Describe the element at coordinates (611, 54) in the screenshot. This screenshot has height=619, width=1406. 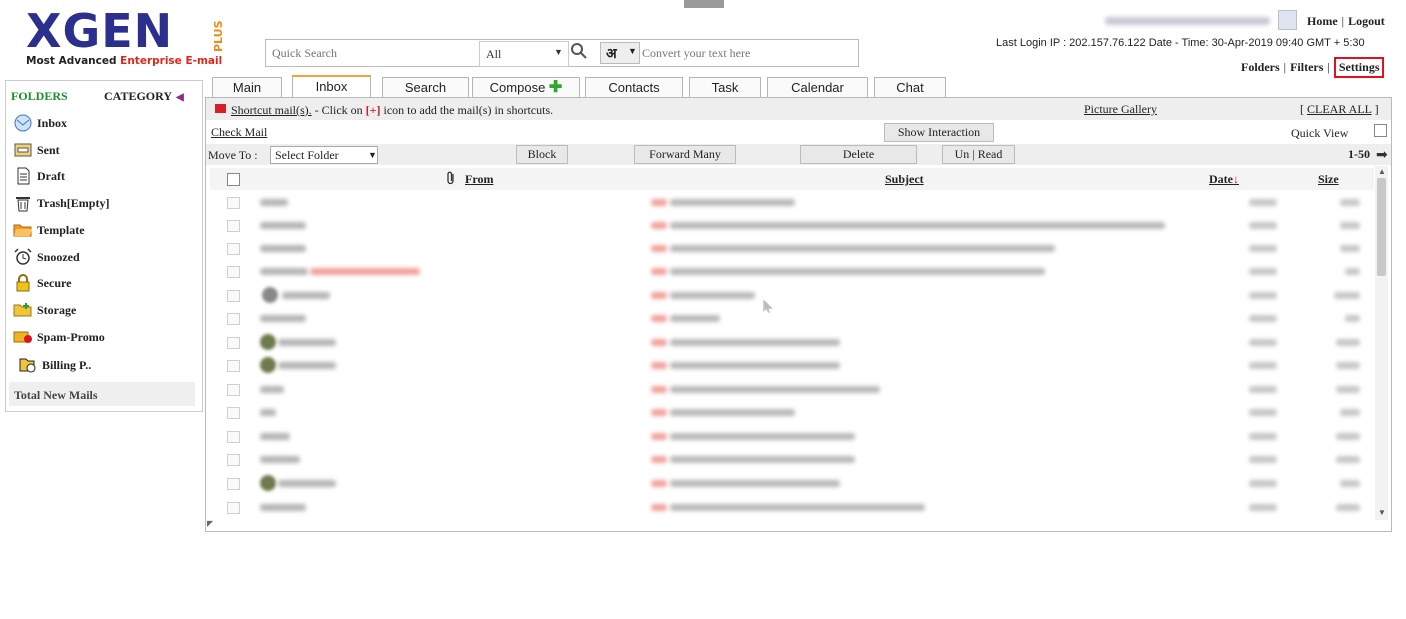
I see `hindi-char: अ` at that location.